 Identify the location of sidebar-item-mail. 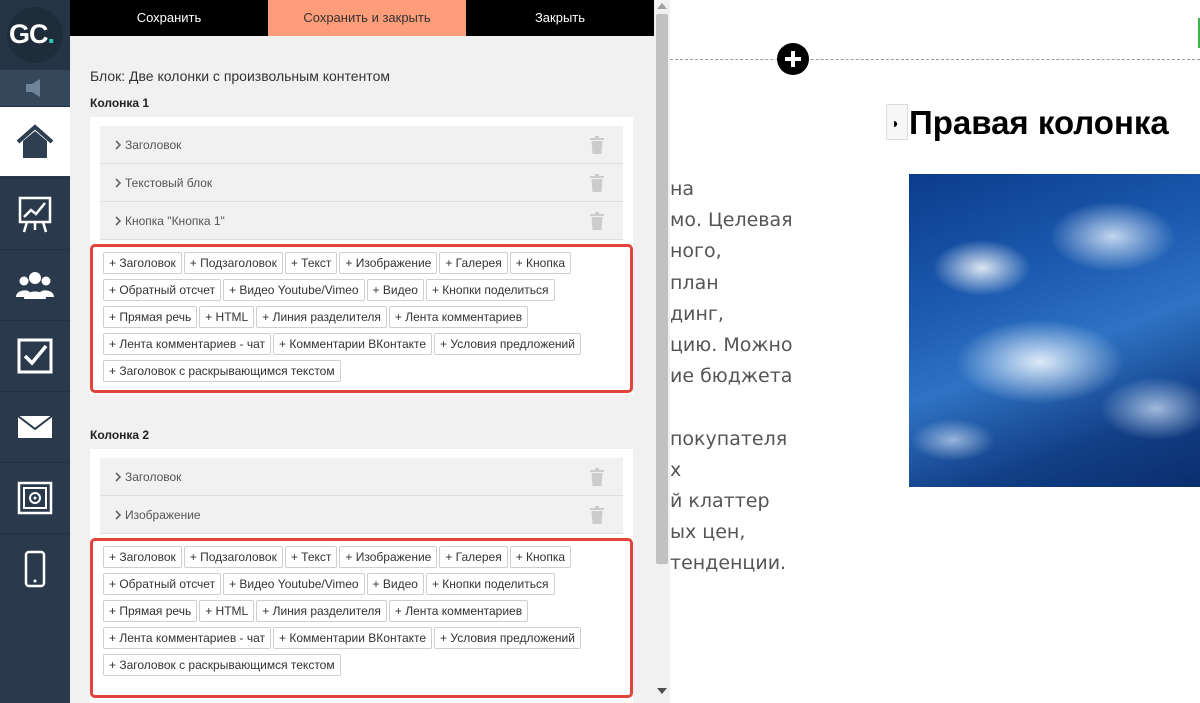
(35, 426).